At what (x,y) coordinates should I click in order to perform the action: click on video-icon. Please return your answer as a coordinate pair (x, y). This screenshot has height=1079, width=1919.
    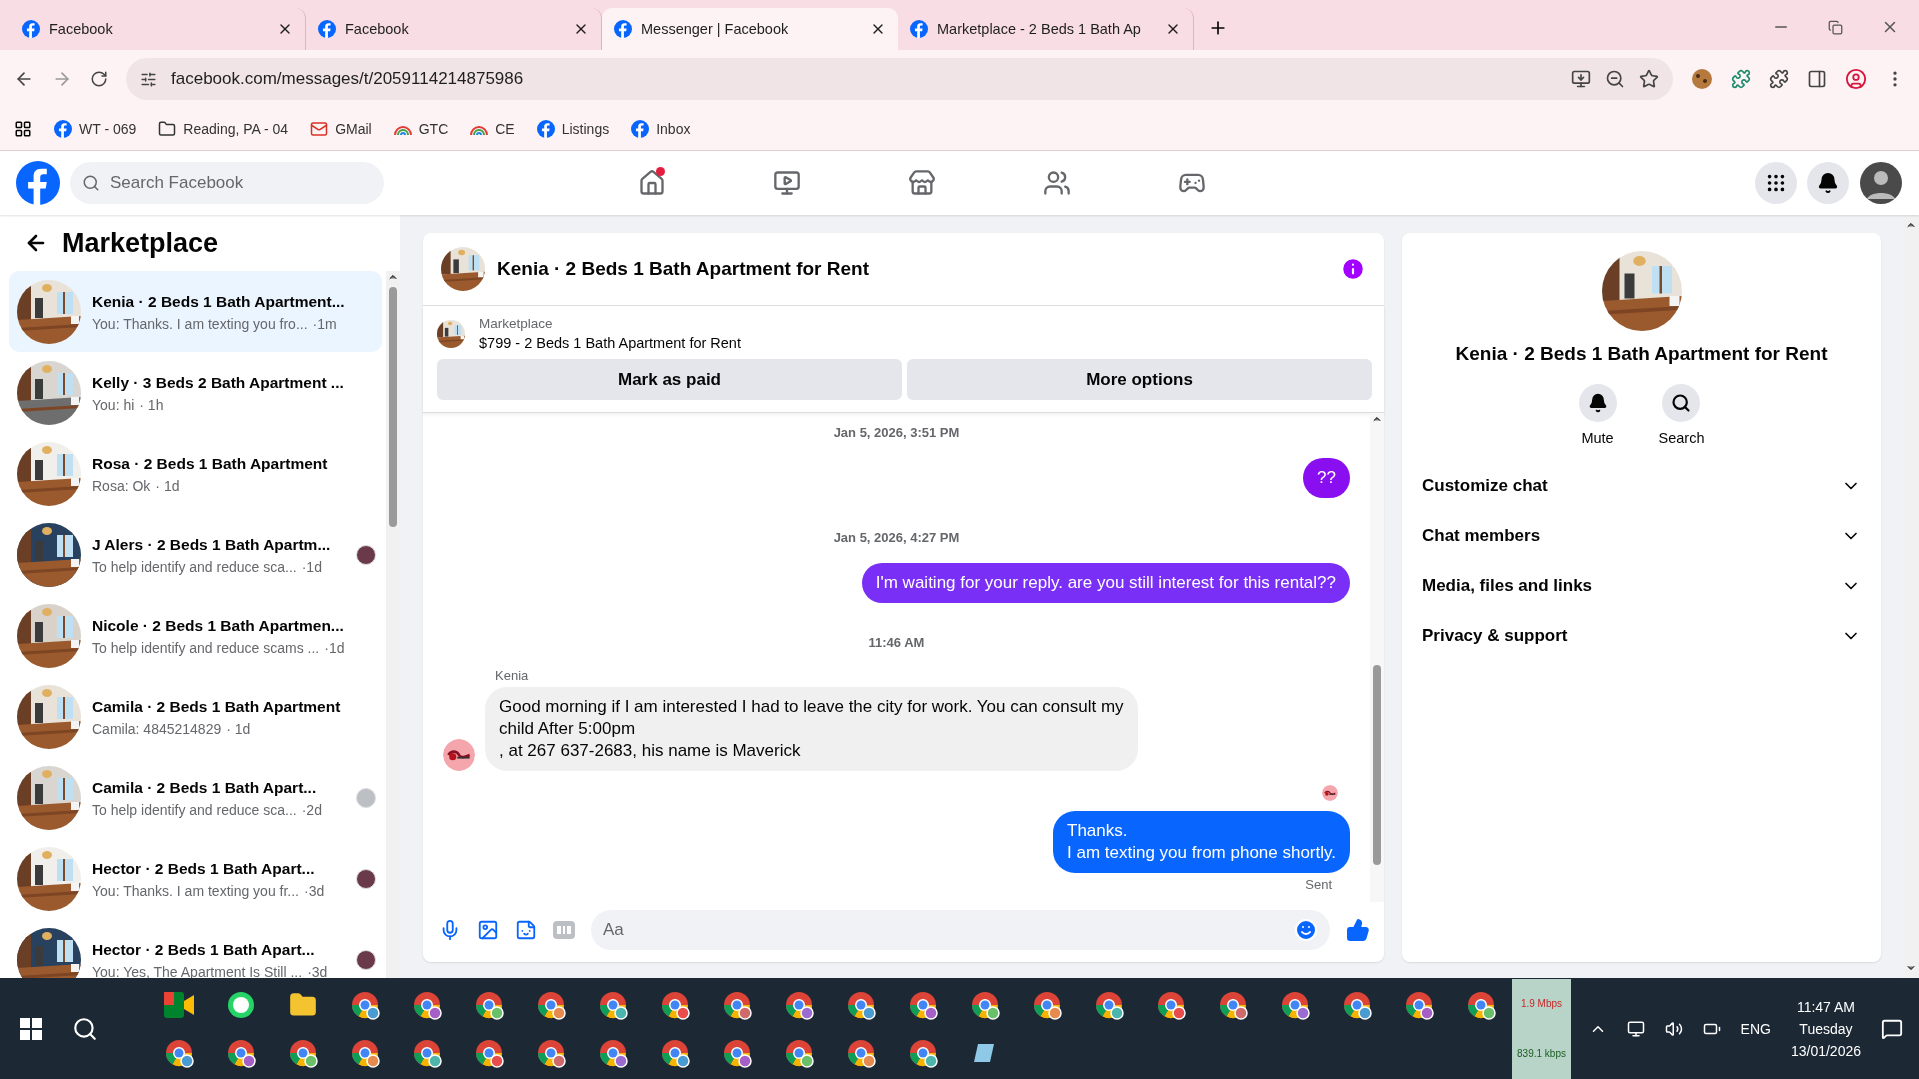
    Looking at the image, I should click on (786, 183).